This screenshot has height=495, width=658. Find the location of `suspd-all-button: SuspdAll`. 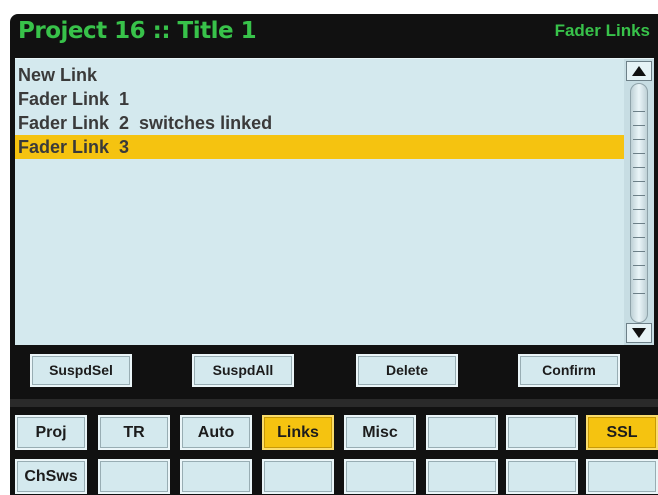

suspd-all-button: SuspdAll is located at coordinates (243, 370).